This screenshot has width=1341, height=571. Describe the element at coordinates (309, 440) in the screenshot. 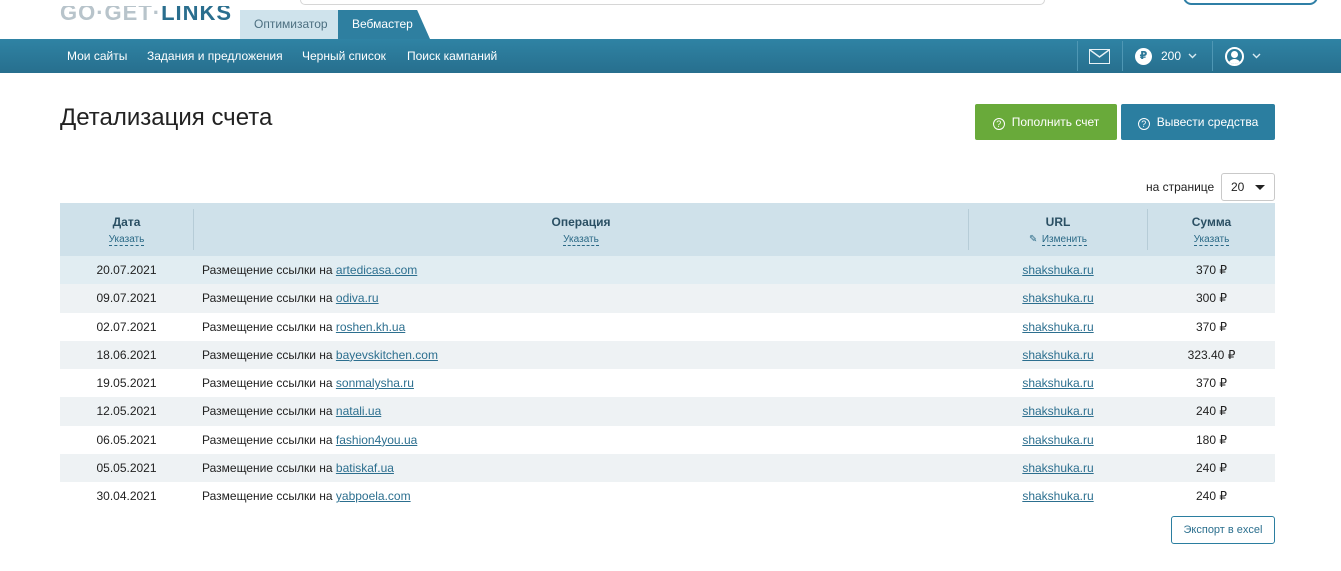

I see `row-operation: Размещение ссылки на fashion4you.ua` at that location.